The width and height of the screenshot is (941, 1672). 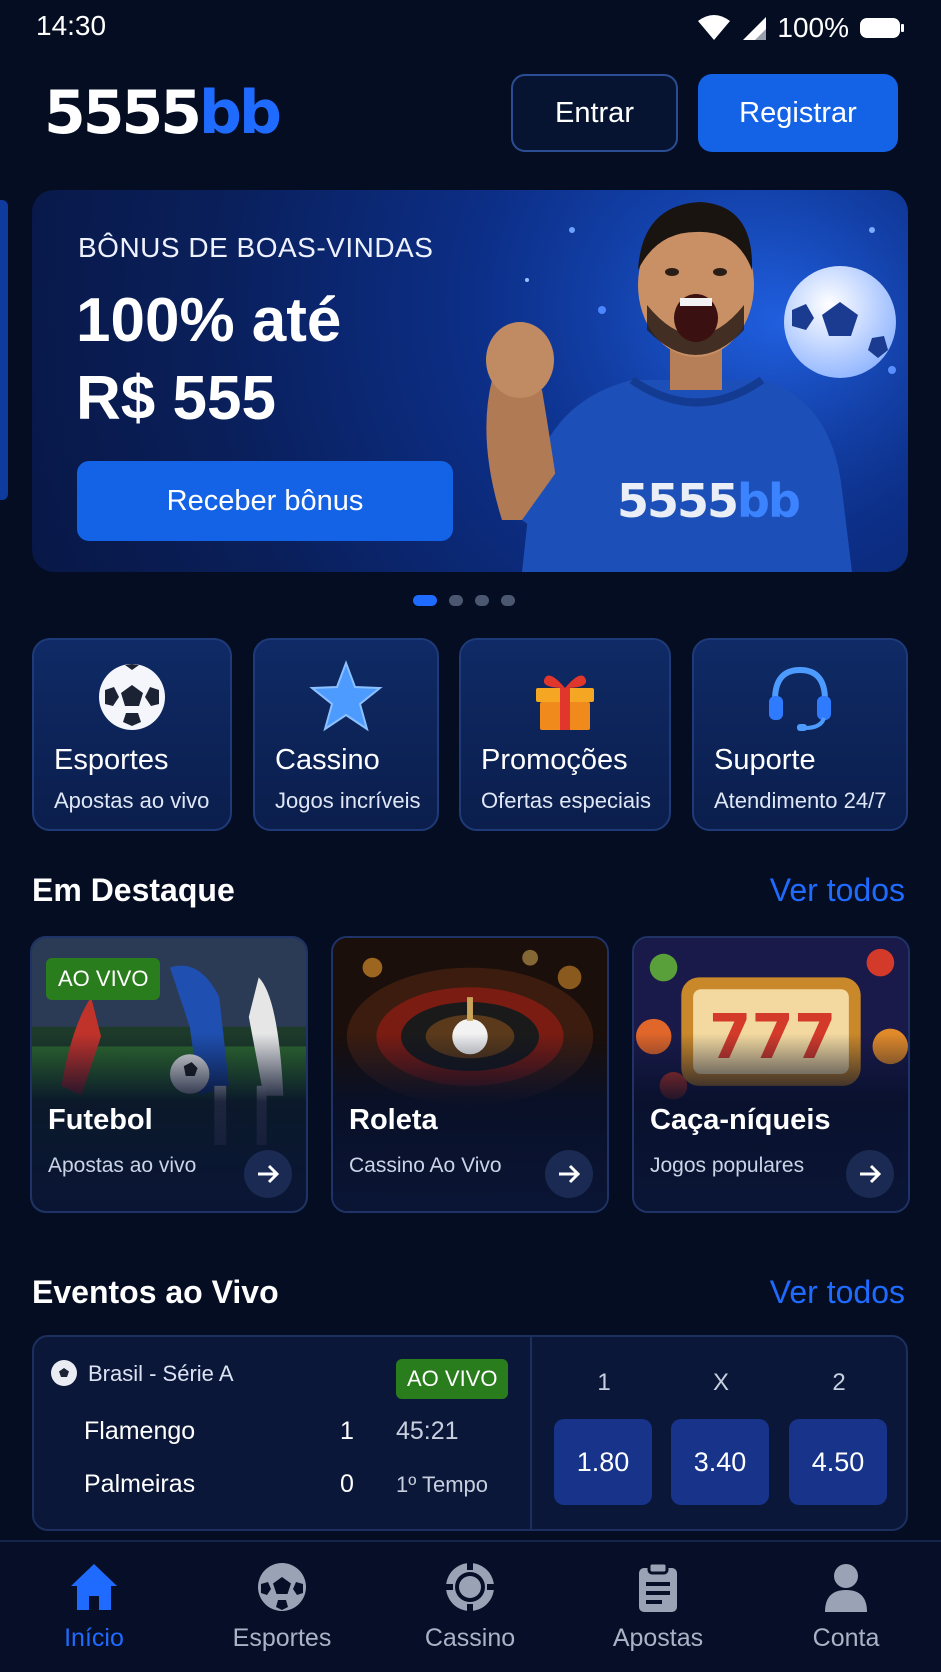 What do you see at coordinates (140, 1431) in the screenshot?
I see `home-team: Flamengo` at bounding box center [140, 1431].